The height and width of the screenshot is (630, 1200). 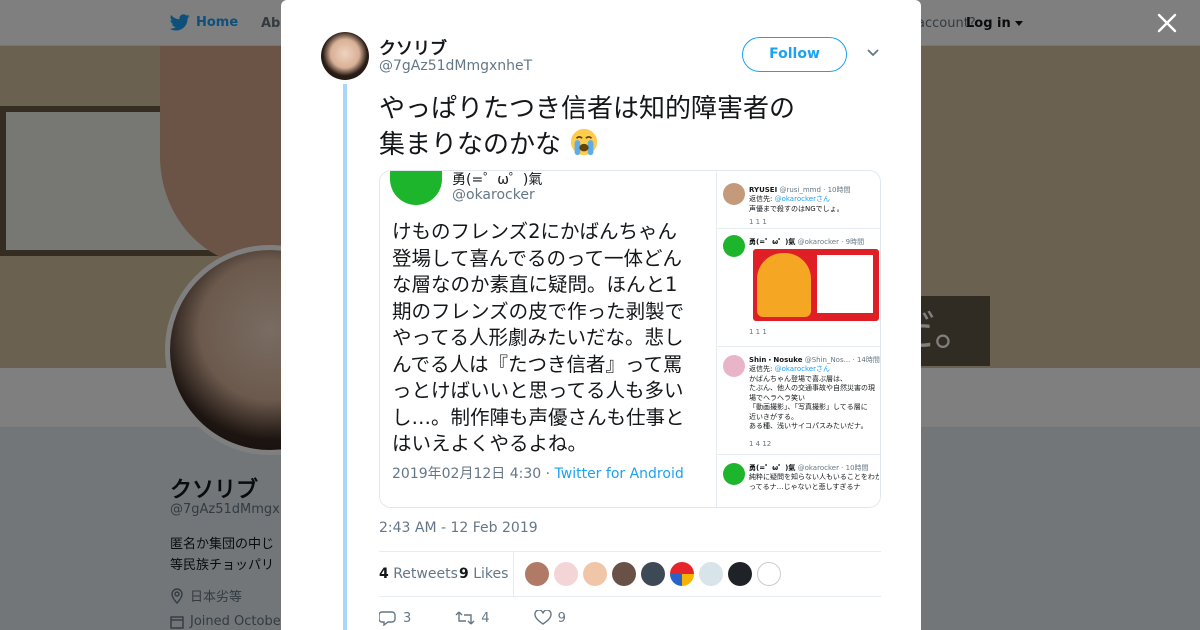 I want to click on retweets-label: Retweets, so click(x=425, y=574).